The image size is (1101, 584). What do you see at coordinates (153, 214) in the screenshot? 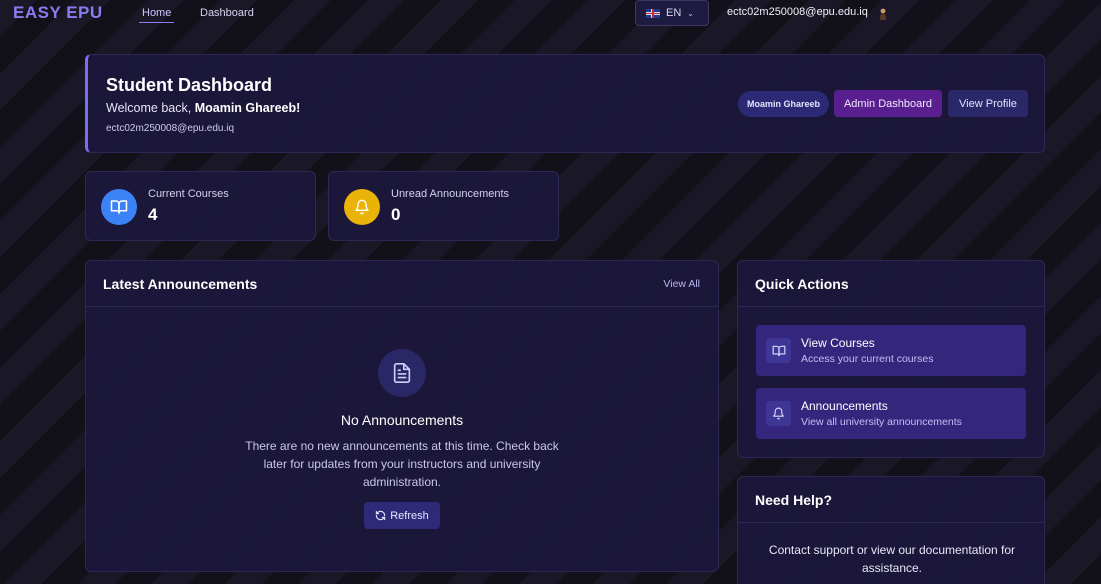
I see `stat-value: 4` at bounding box center [153, 214].